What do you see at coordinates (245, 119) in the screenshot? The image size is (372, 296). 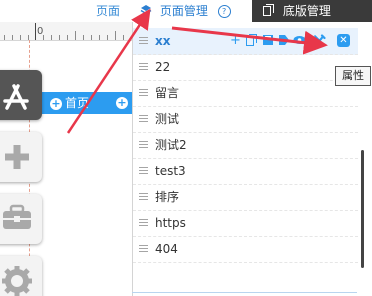 I see `page-row: 测试` at bounding box center [245, 119].